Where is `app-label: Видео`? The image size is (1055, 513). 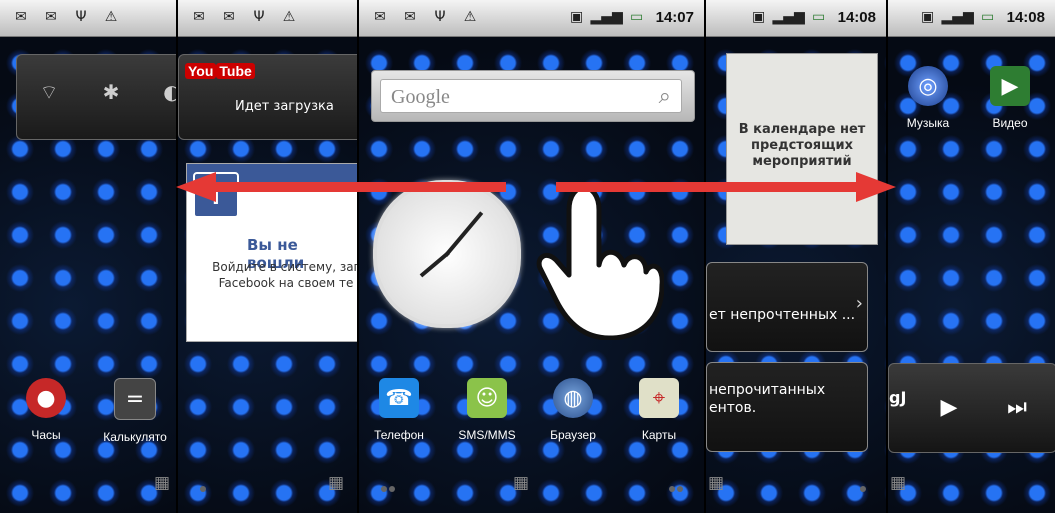
app-label: Видео is located at coordinates (1010, 123).